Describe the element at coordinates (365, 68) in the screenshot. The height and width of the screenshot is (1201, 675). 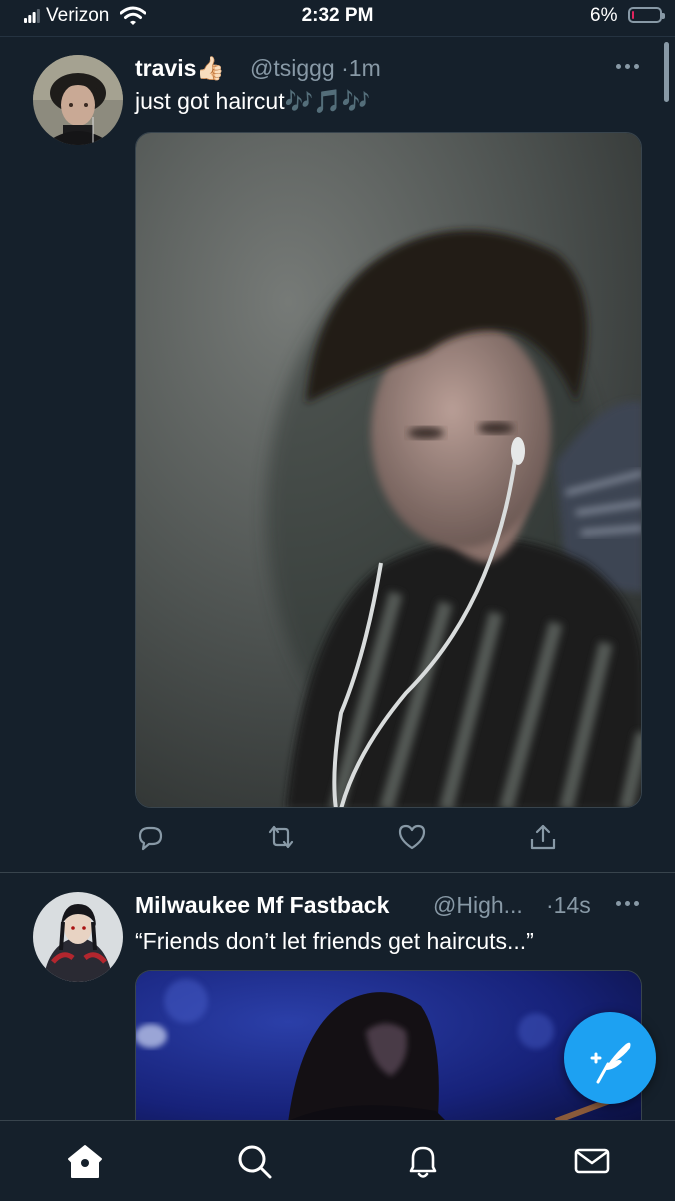
I see `tweet-timestamp: 1m` at that location.